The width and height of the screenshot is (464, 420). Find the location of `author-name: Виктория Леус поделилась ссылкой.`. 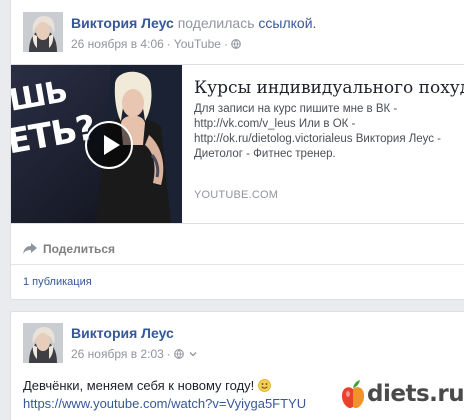

author-name: Виктория Леус поделилась ссылкой. is located at coordinates (193, 23).